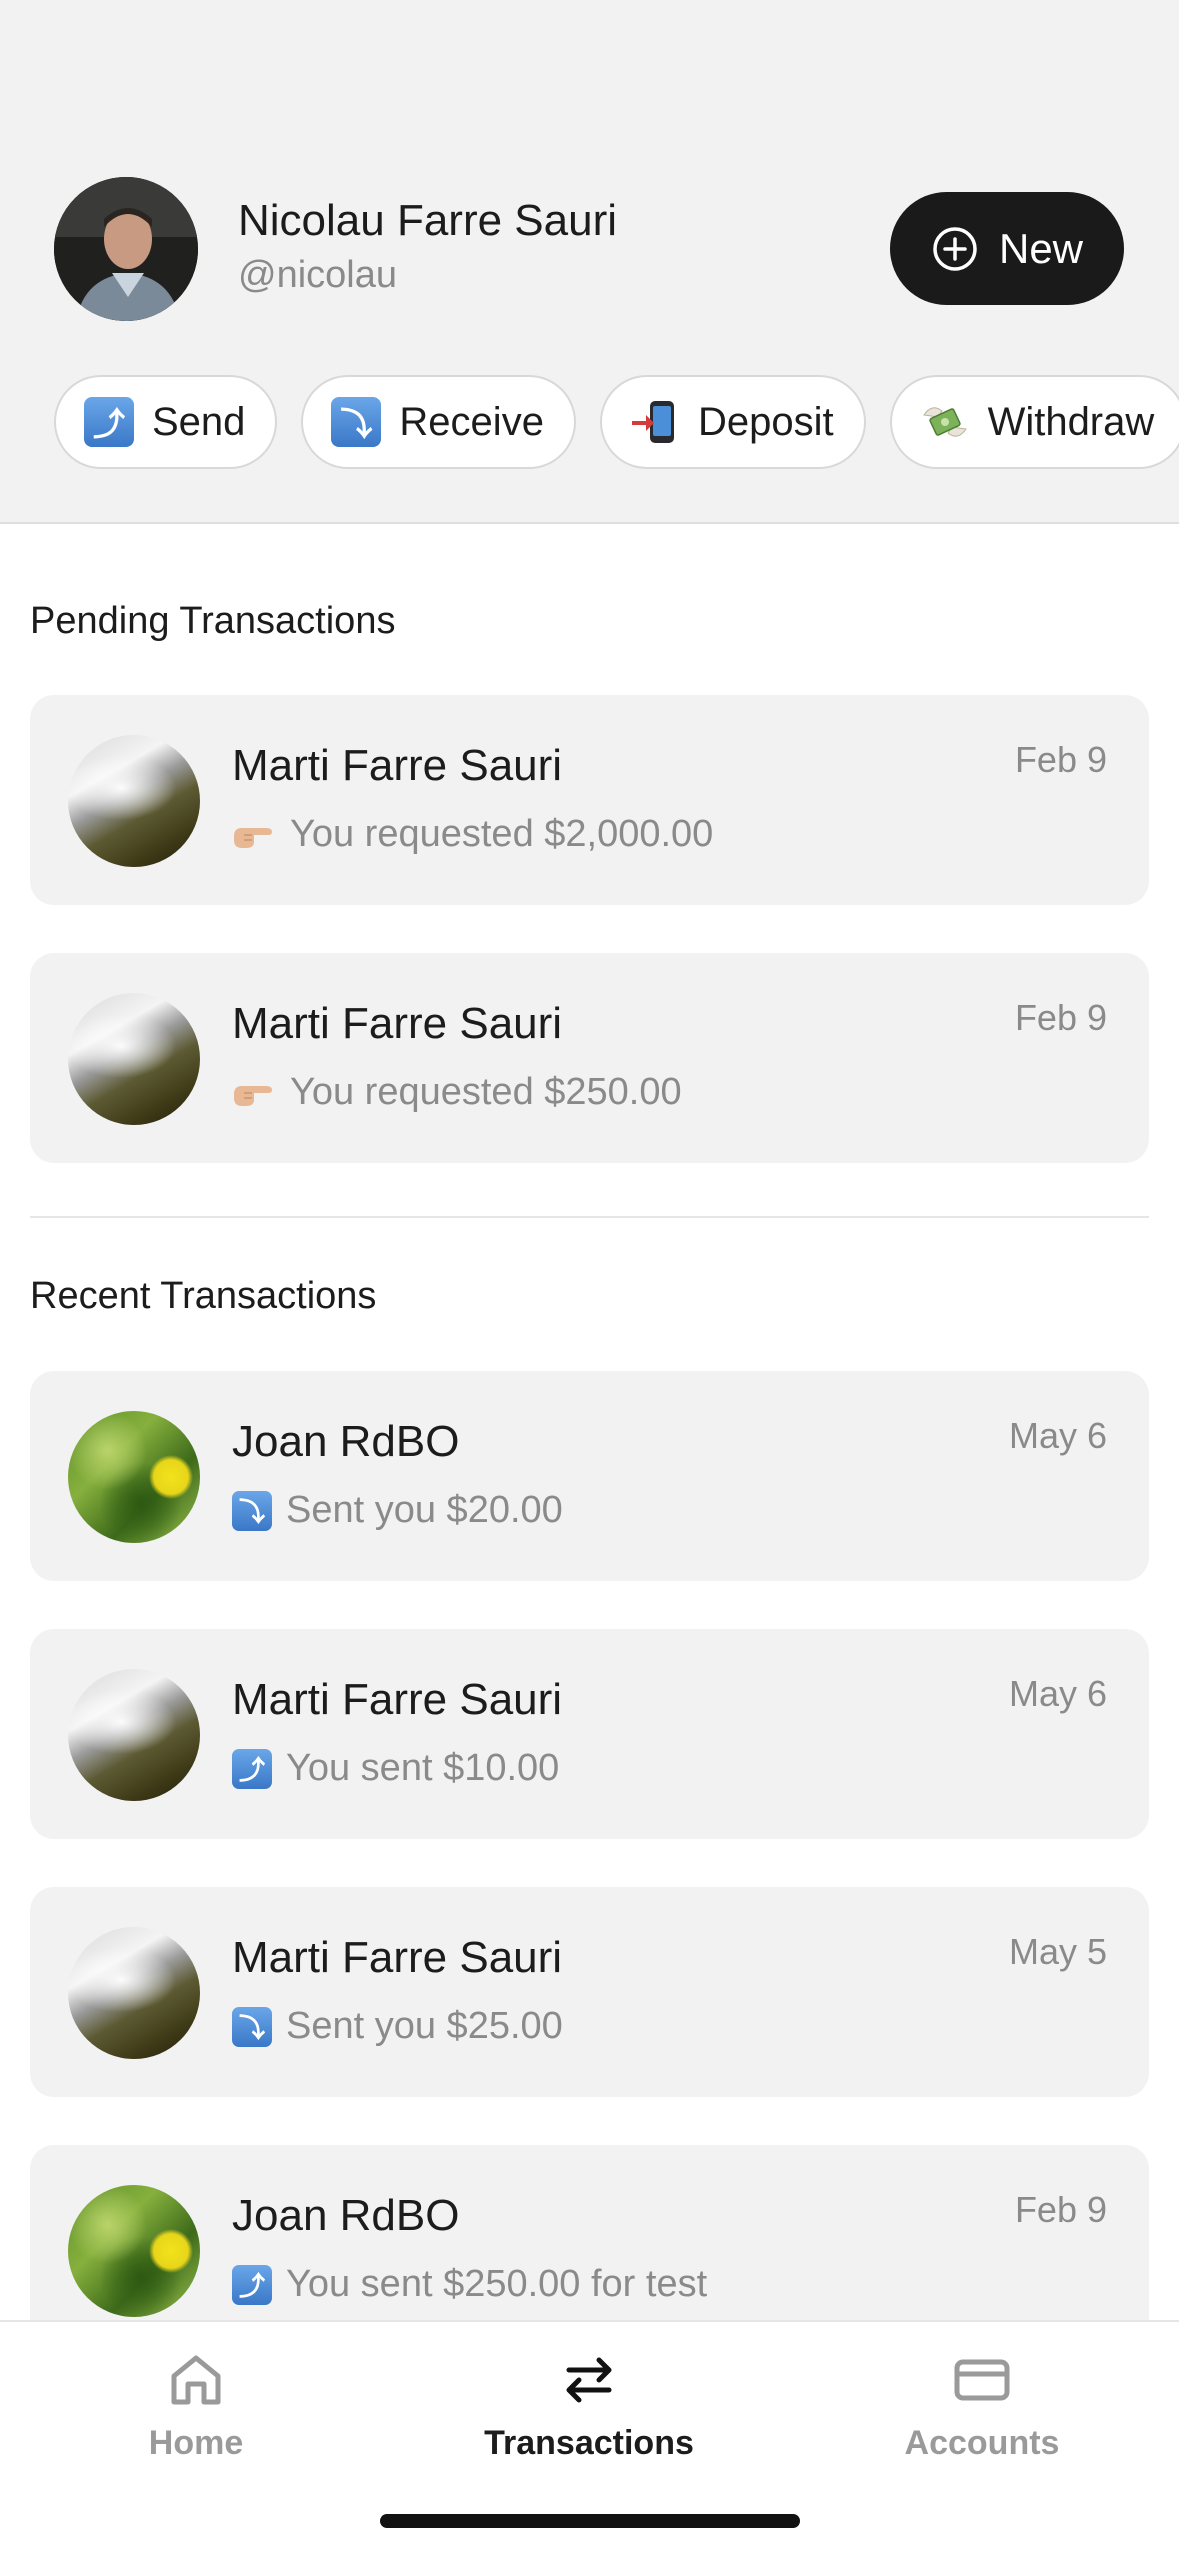  Describe the element at coordinates (213, 621) in the screenshot. I see `pending-section-title: Pending Transactions` at that location.